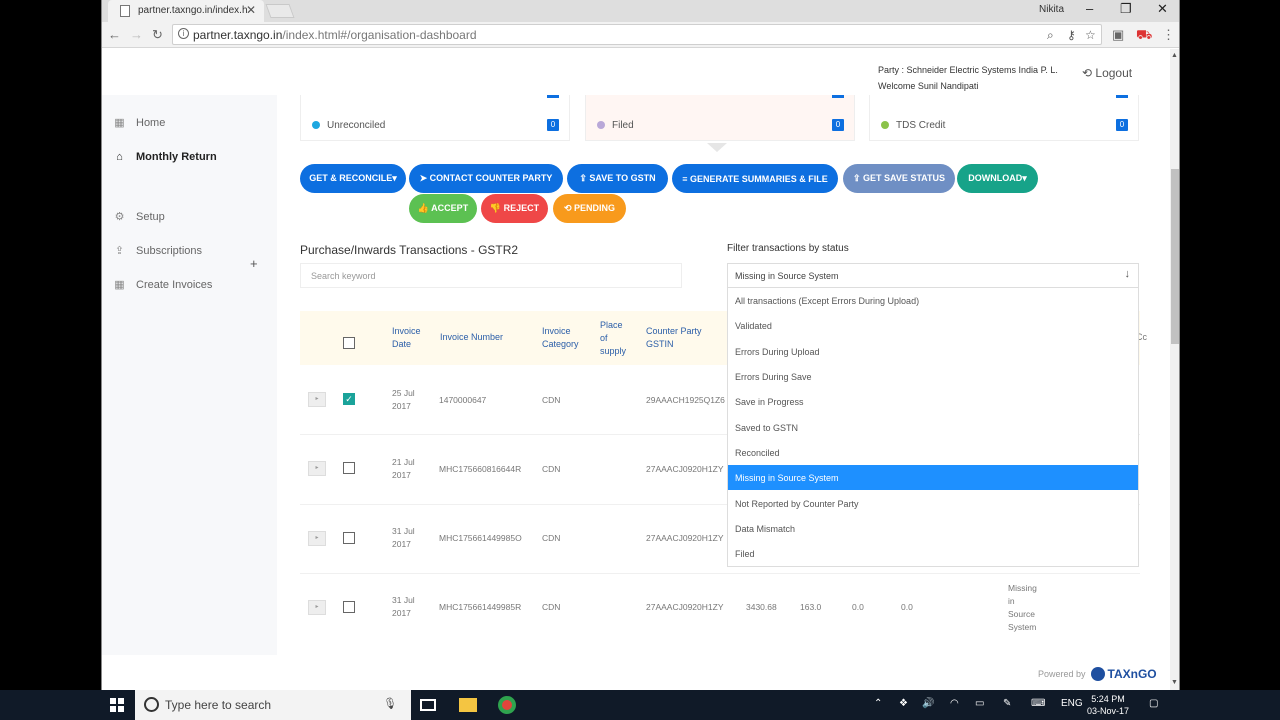 Image resolution: width=1280 pixels, height=720 pixels. I want to click on battery-icon: ▭, so click(979, 703).